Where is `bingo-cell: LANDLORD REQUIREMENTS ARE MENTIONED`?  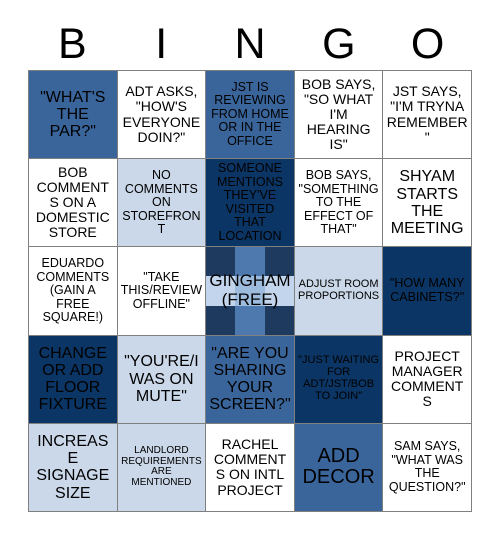
bingo-cell: LANDLORD REQUIREMENTS ARE MENTIONED is located at coordinates (162, 467).